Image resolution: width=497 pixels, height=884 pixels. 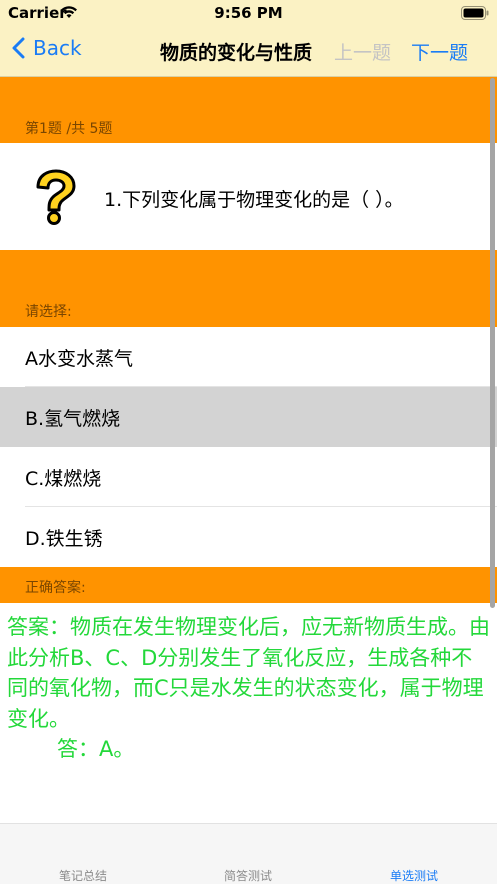 What do you see at coordinates (248, 110) in the screenshot?
I see `progress-header: 第1题 /共 5题` at bounding box center [248, 110].